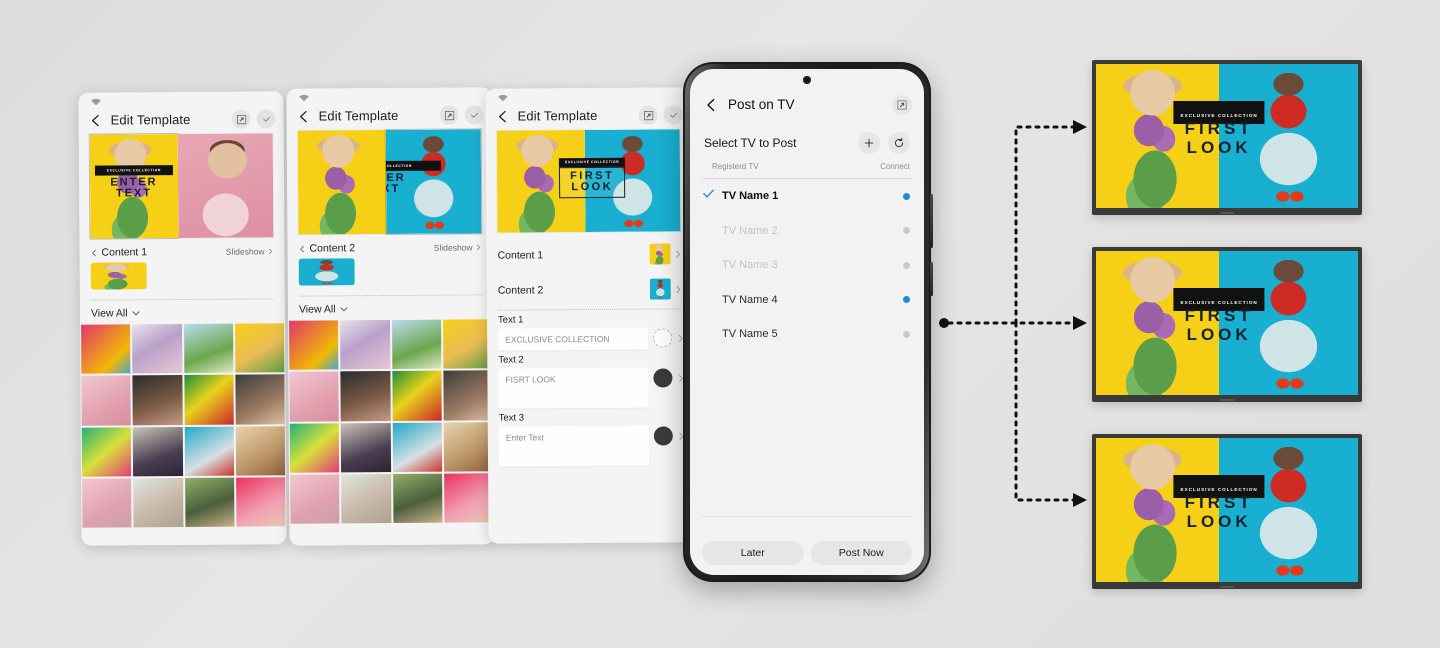 The image size is (1440, 648). Describe the element at coordinates (461, 115) in the screenshot. I see `header-actions` at that location.